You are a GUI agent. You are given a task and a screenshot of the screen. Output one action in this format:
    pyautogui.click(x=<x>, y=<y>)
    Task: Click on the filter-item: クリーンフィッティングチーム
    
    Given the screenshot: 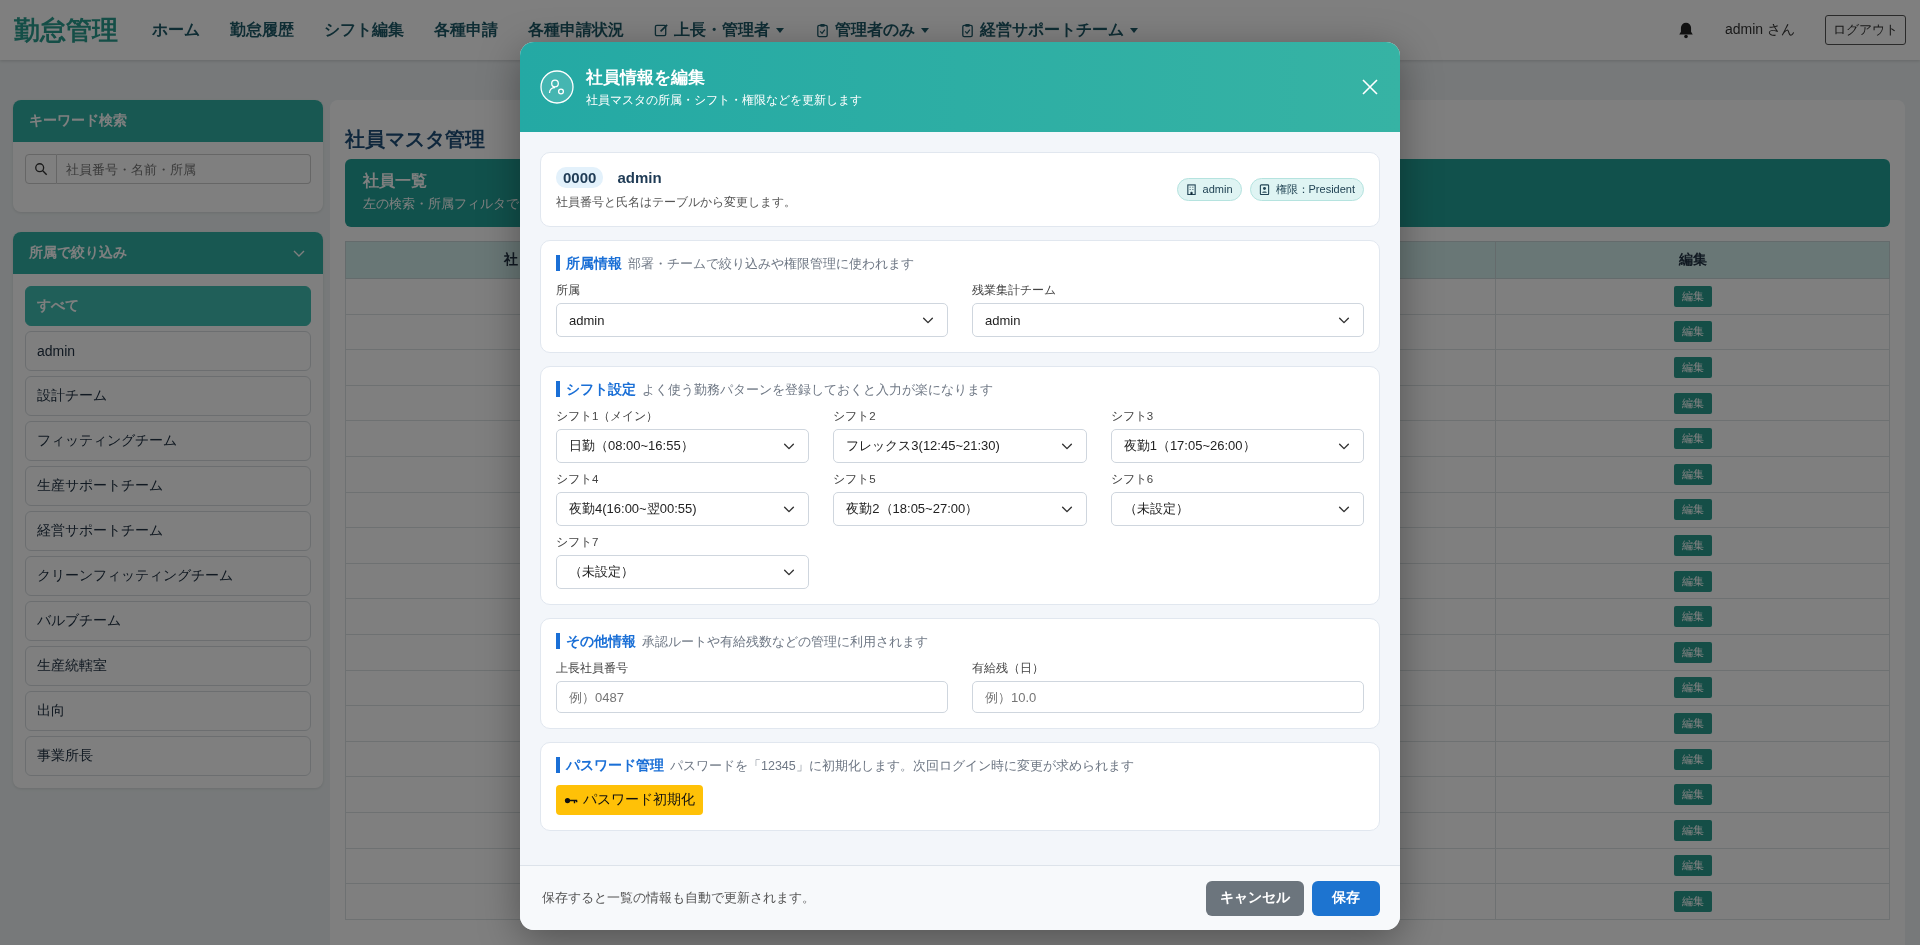 What is the action you would take?
    pyautogui.click(x=168, y=576)
    